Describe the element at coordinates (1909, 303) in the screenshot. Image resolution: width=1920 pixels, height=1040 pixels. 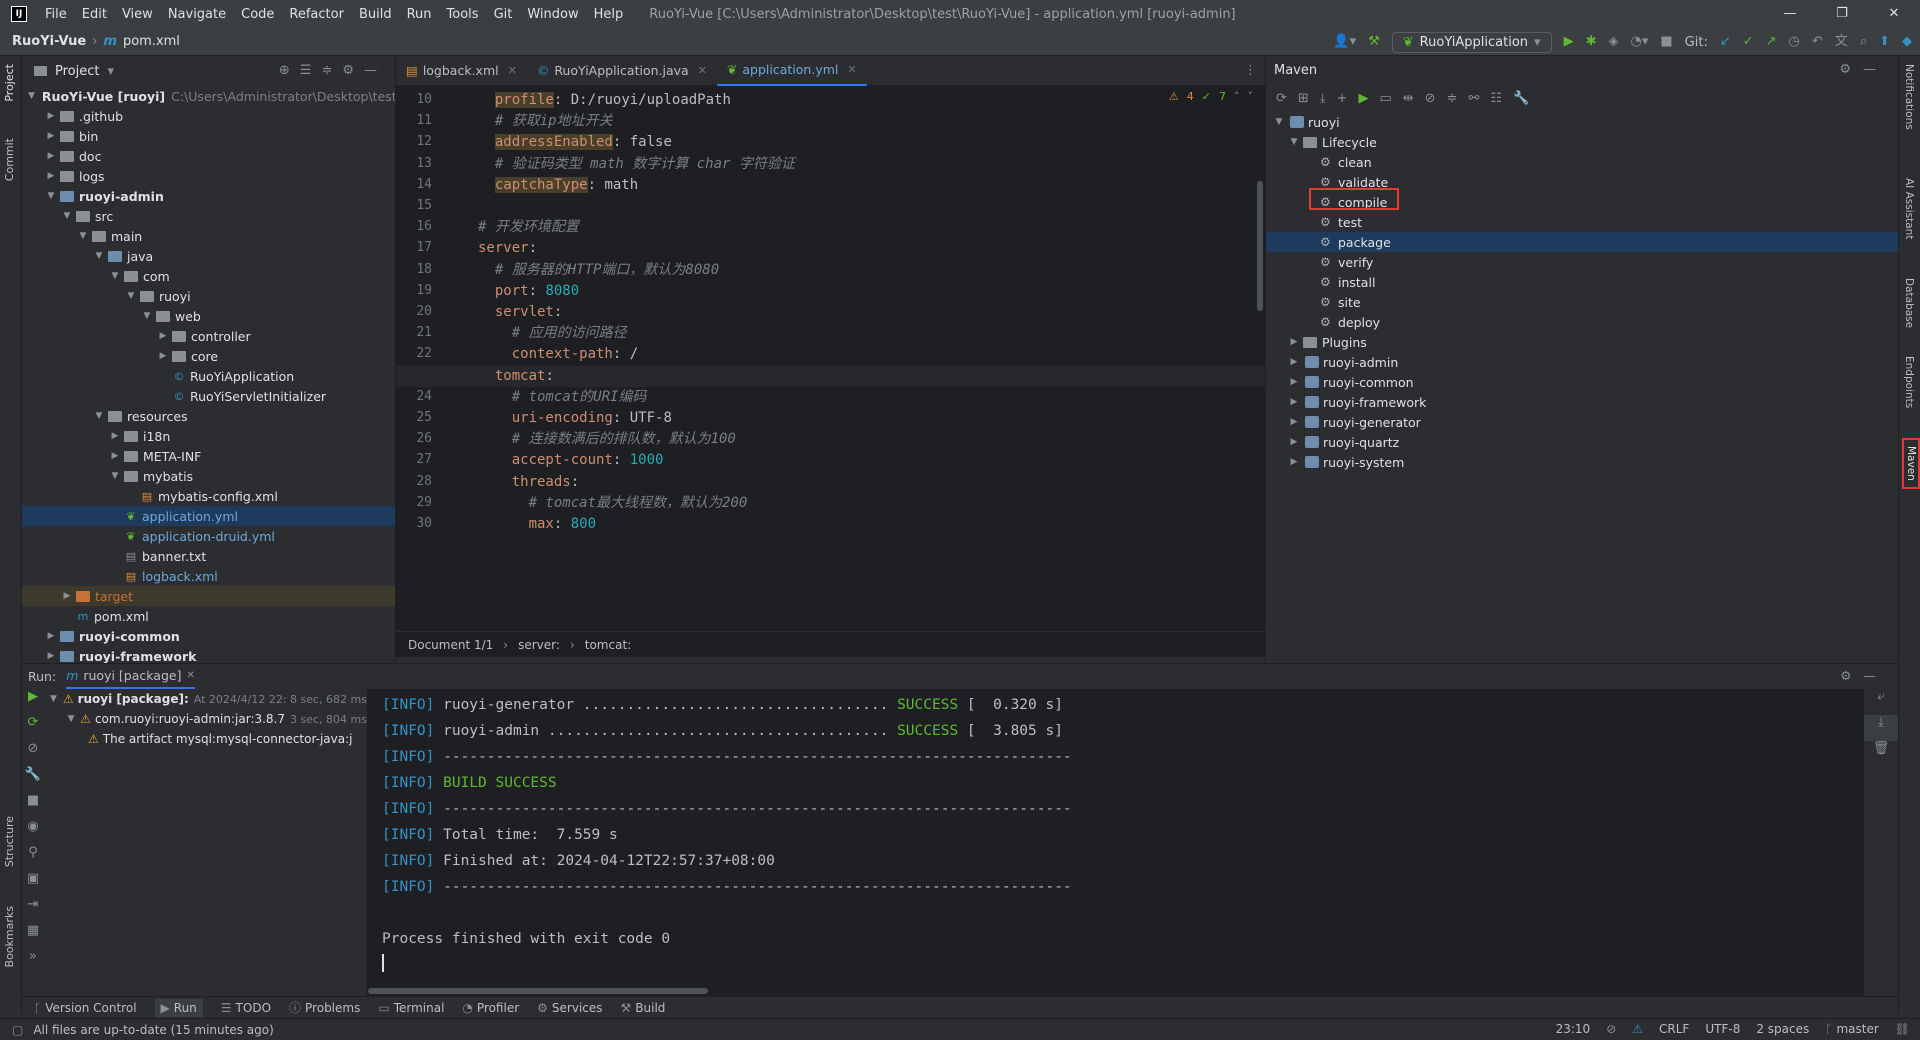
I see `database-tool-tab: Database` at that location.